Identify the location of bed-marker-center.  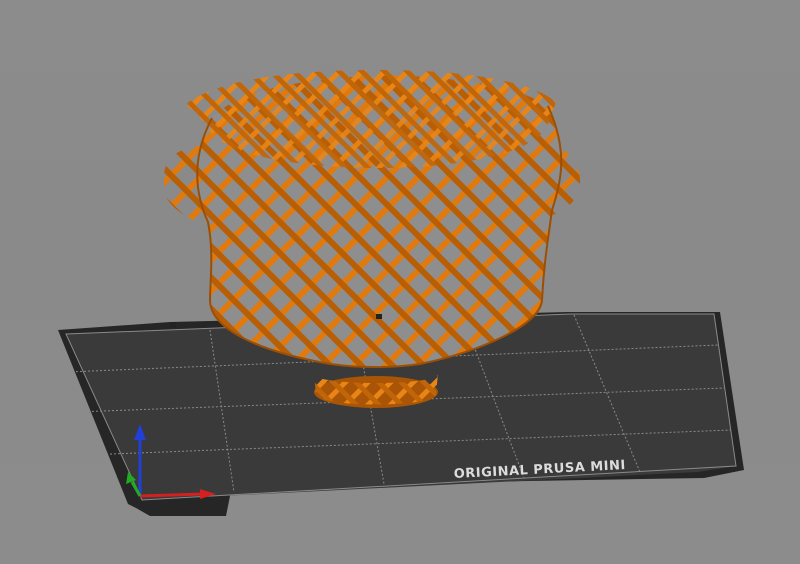
(379, 316).